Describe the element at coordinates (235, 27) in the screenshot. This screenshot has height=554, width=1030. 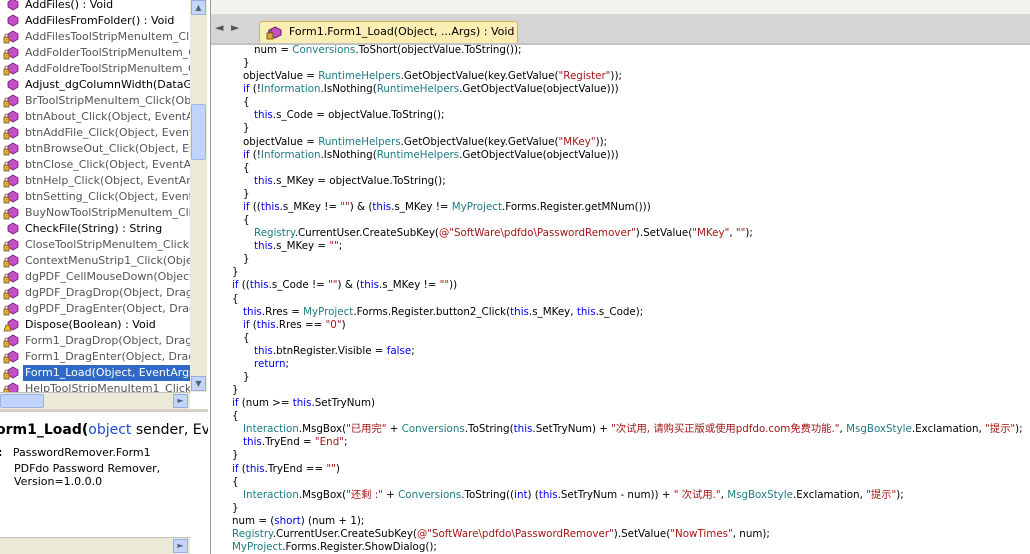
I see `nav-forward-icon: ►` at that location.